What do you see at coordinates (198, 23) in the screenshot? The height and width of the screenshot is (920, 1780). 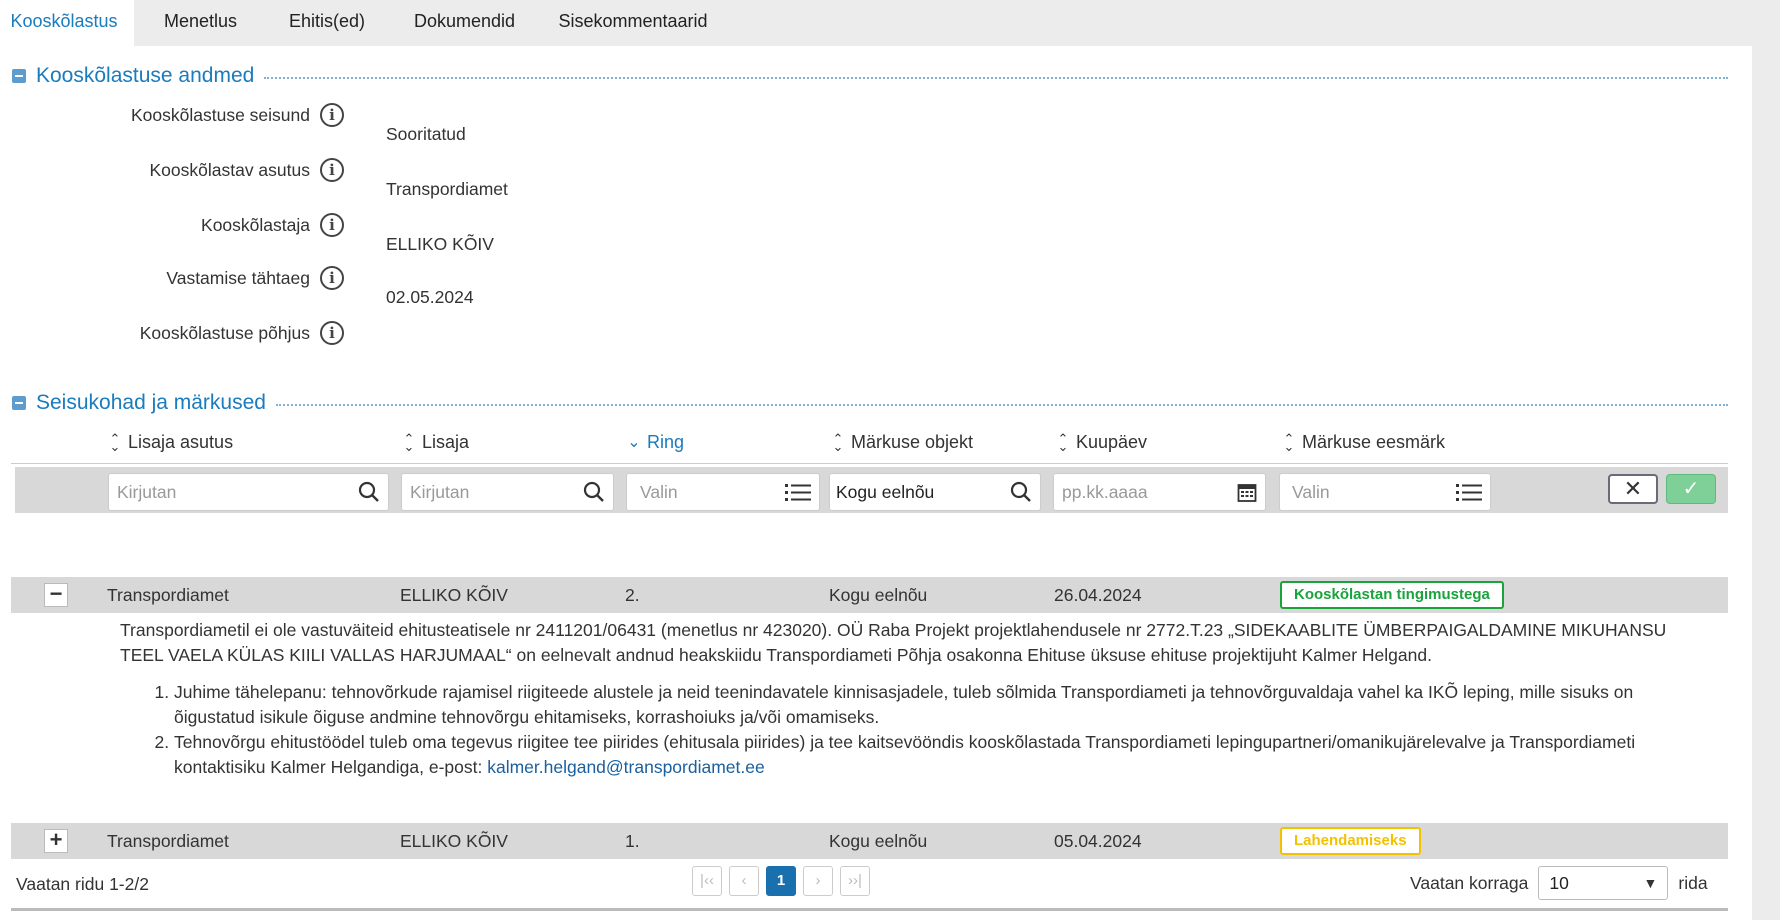 I see `tab-menetlus: Menetlus` at bounding box center [198, 23].